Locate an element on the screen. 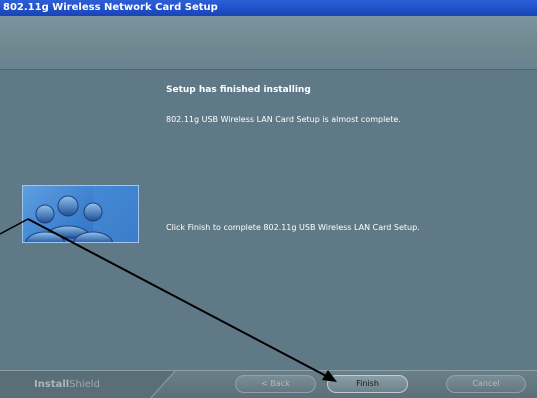  users-icon is located at coordinates (81, 214).